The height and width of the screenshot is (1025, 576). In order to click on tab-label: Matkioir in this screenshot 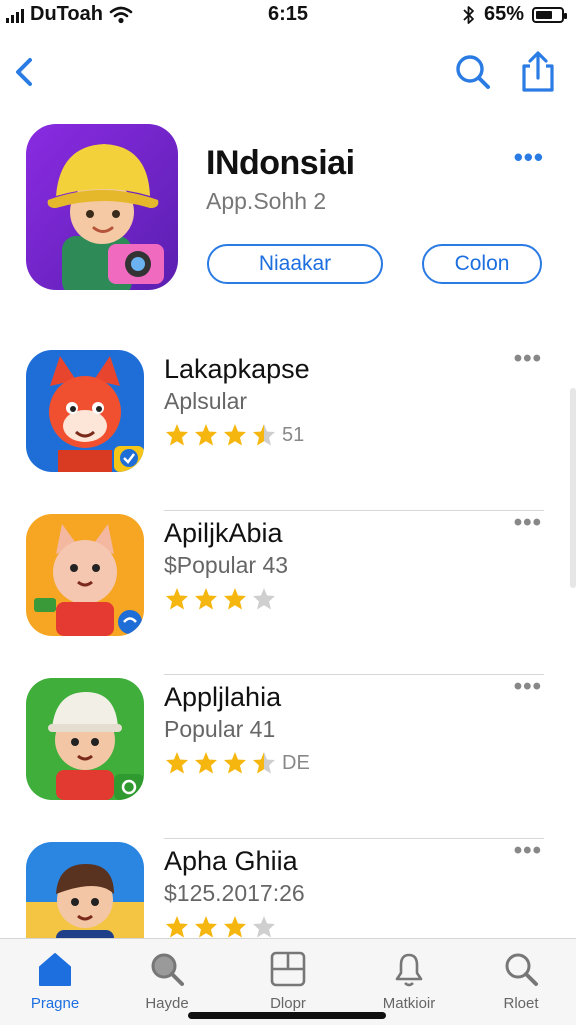, I will do `click(409, 1003)`.